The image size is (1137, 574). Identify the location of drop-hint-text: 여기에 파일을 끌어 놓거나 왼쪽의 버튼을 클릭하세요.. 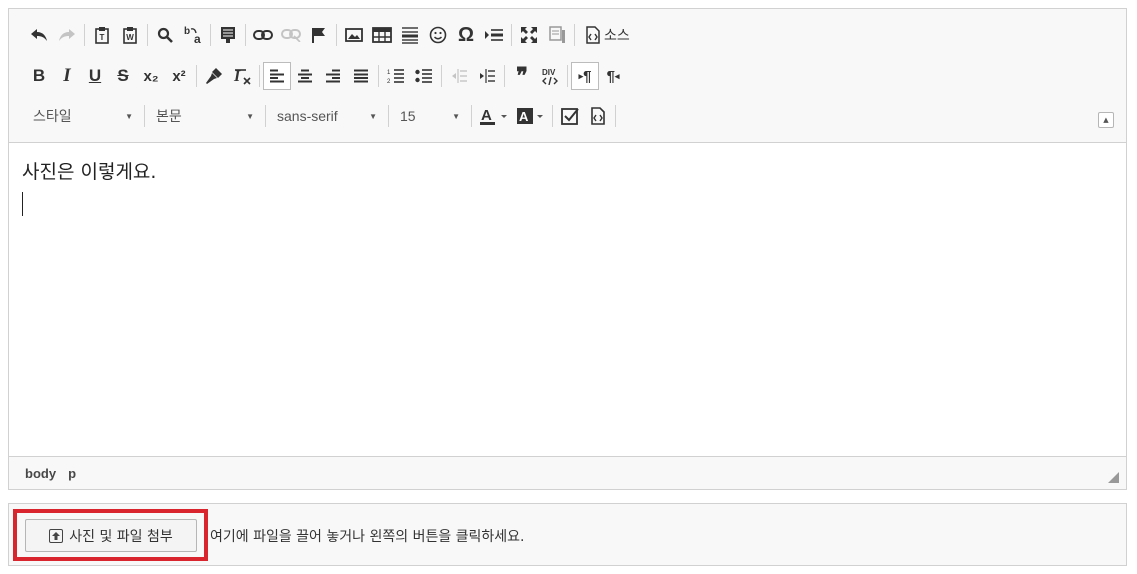
(367, 537).